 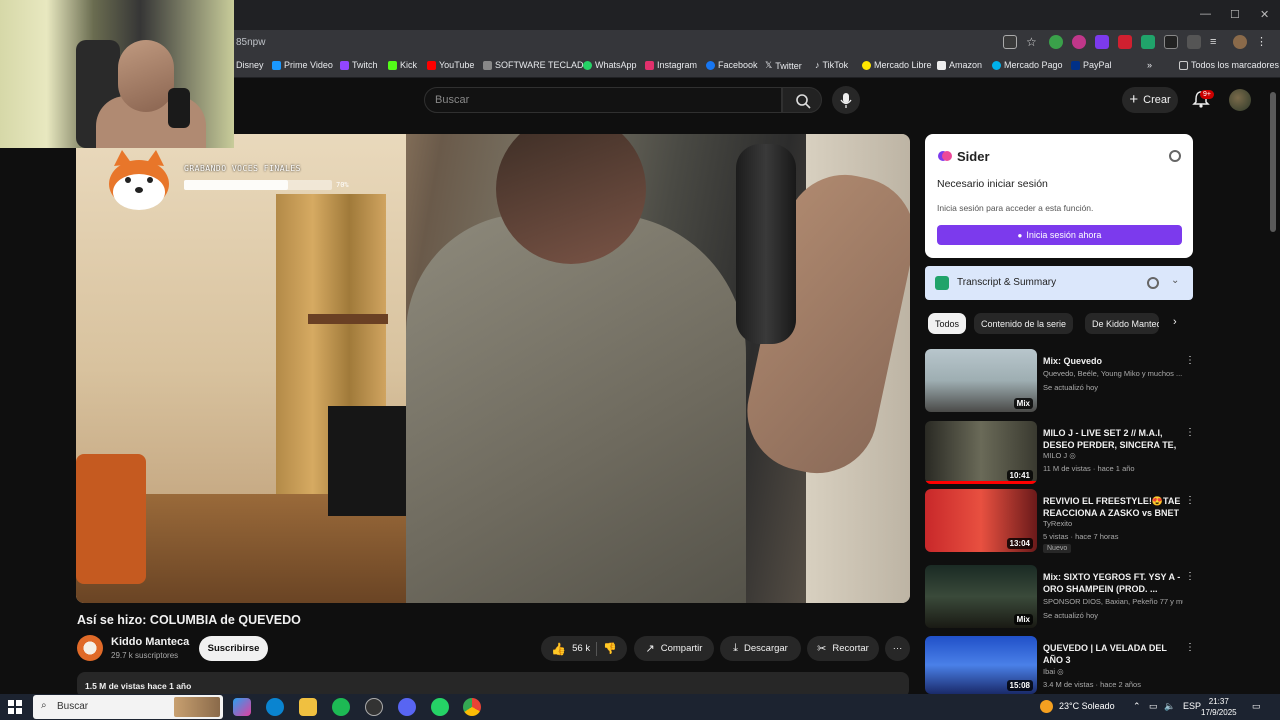 I want to click on user-avatar, so click(x=1240, y=100).